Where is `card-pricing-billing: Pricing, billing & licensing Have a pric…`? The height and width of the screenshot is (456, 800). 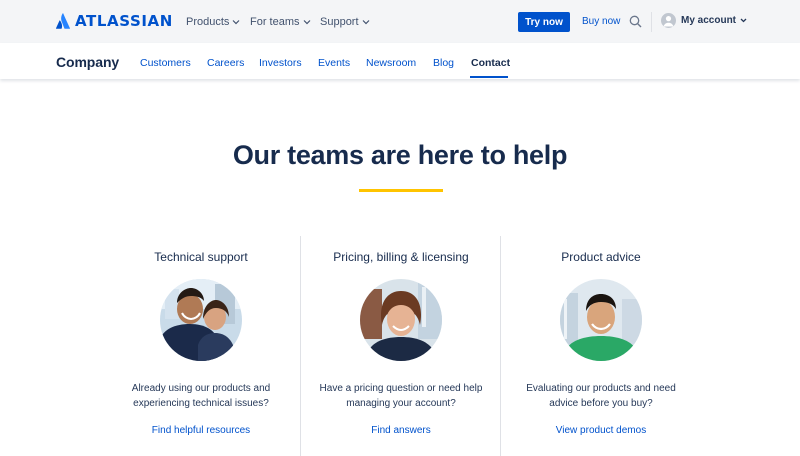
card-pricing-billing: Pricing, billing & licensing Have a pric… is located at coordinates (401, 346).